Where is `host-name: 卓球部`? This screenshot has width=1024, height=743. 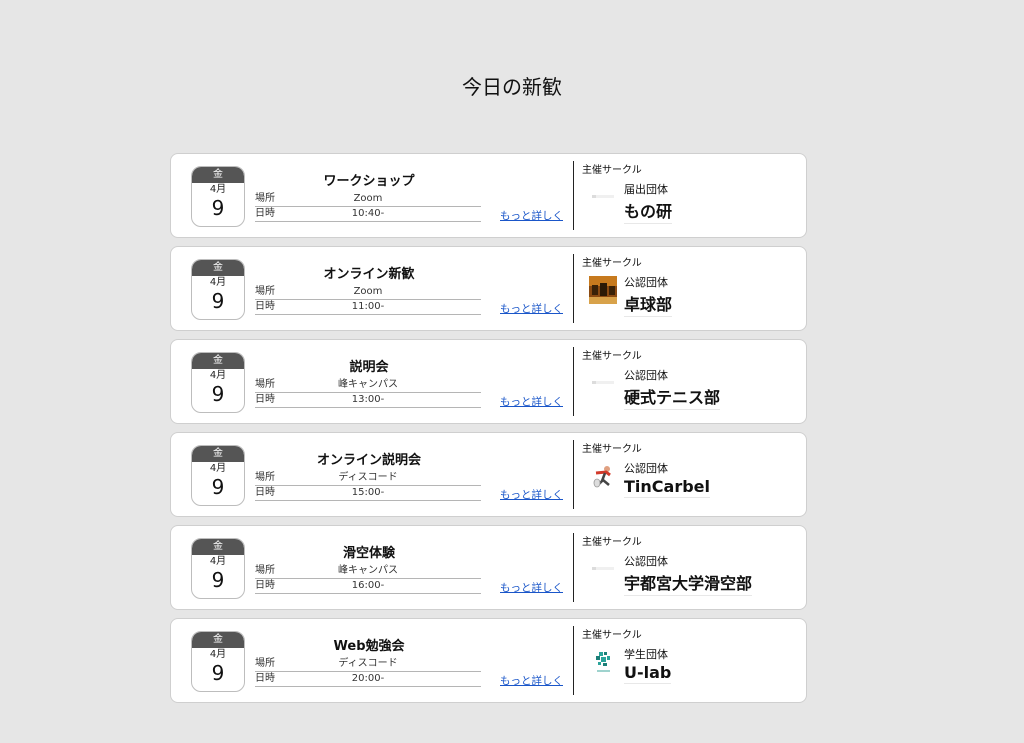
host-name: 卓球部 is located at coordinates (648, 304).